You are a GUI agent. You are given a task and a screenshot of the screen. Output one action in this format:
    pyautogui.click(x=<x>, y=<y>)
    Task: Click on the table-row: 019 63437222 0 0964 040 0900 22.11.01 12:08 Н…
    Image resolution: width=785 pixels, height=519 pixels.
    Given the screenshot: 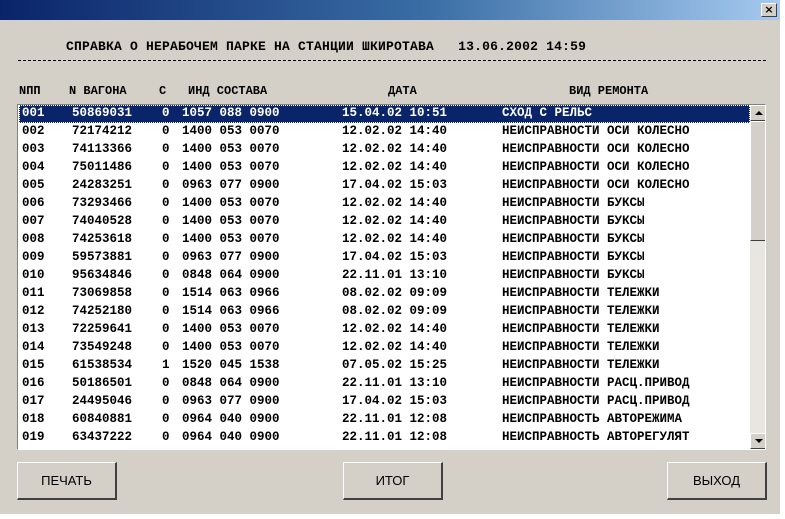 What is the action you would take?
    pyautogui.click(x=384, y=438)
    